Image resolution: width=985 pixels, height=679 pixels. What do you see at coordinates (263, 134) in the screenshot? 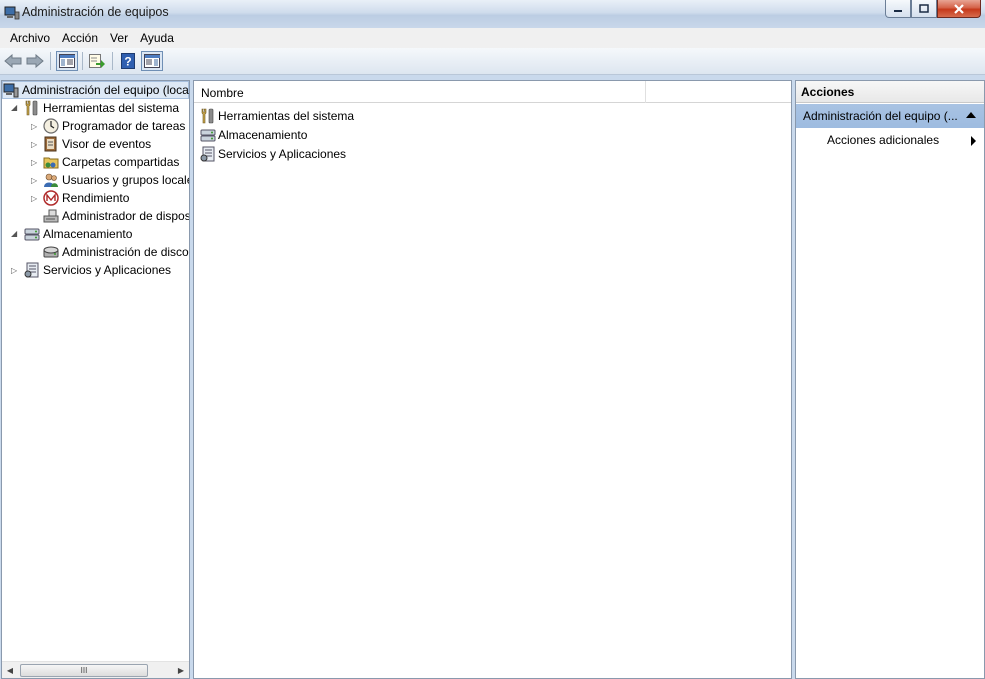
I see `list-item-label: Almacenamiento` at bounding box center [263, 134].